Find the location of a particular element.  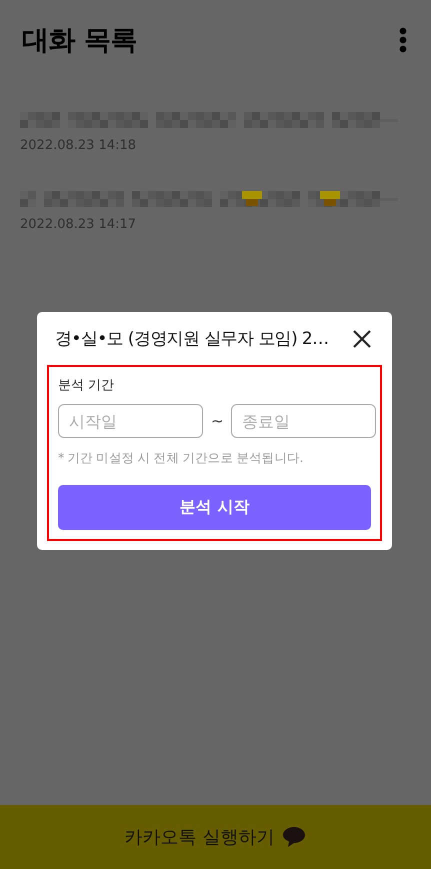

chat-time: 2022.08.23 14:18 is located at coordinates (79, 145).